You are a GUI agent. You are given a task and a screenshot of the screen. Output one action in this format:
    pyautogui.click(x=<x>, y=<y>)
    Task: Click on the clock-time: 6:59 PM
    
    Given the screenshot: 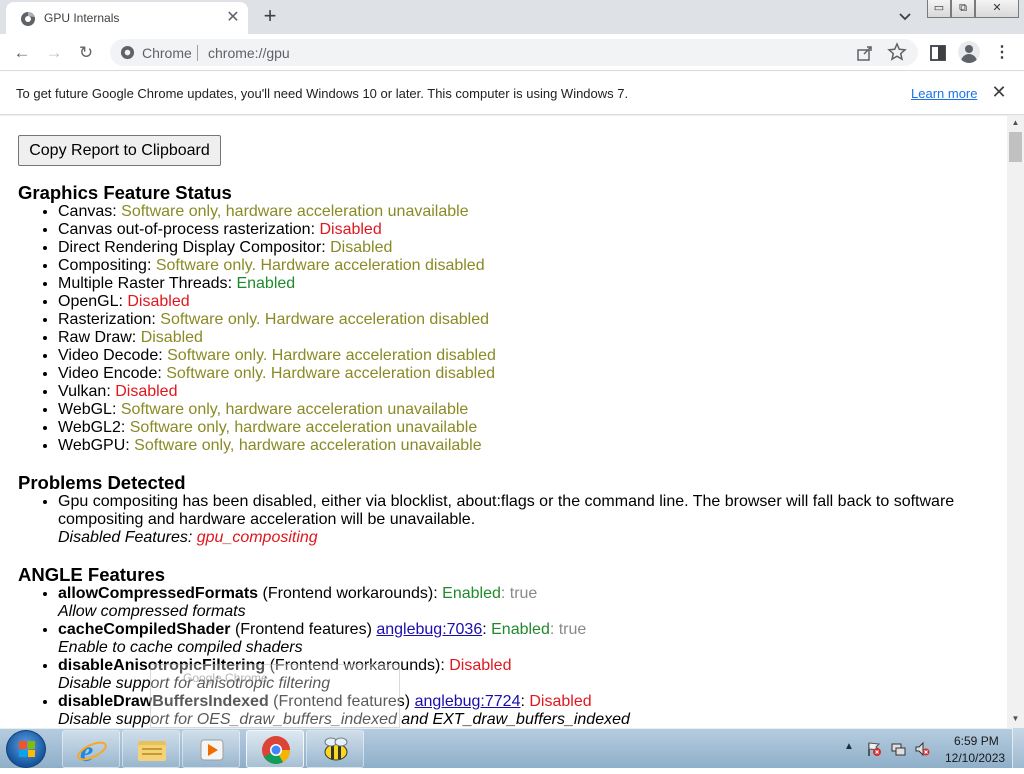 What is the action you would take?
    pyautogui.click(x=976, y=741)
    